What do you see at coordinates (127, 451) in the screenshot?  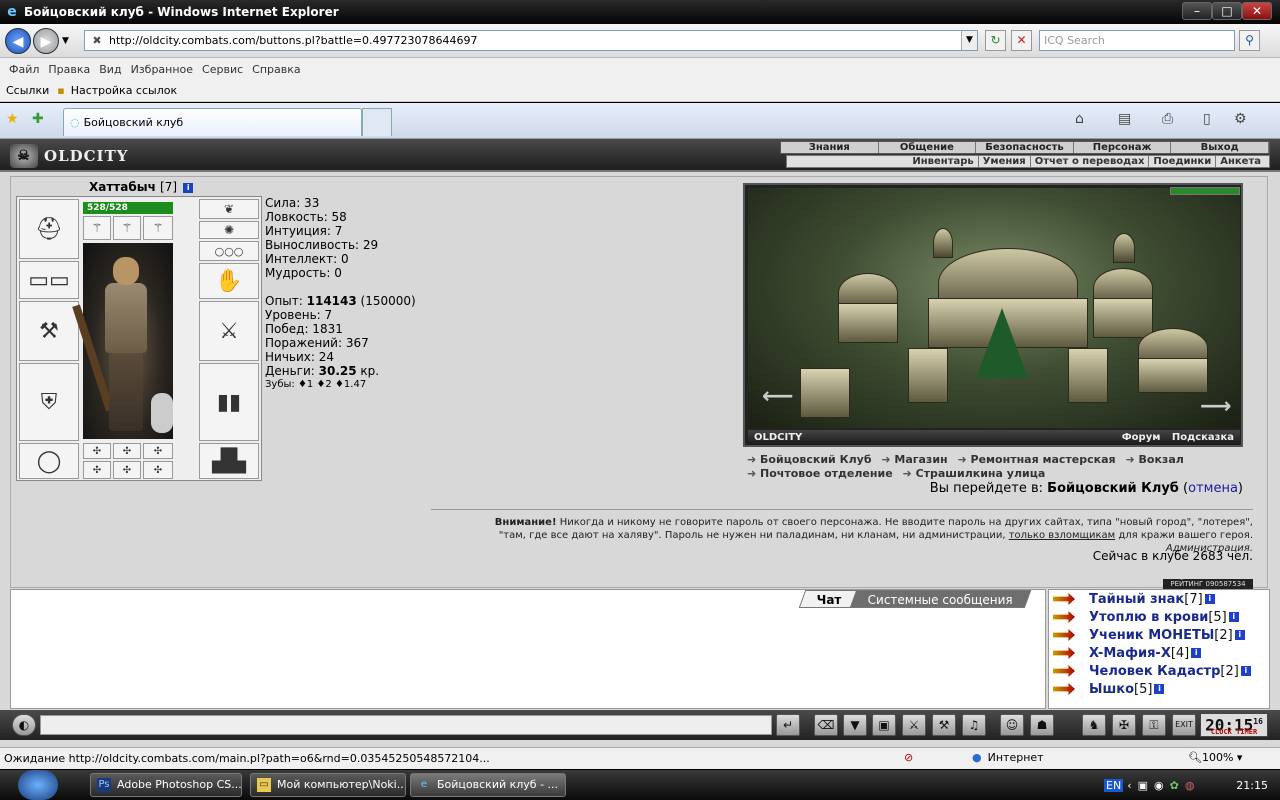 I see `small-slot-2: ✣` at bounding box center [127, 451].